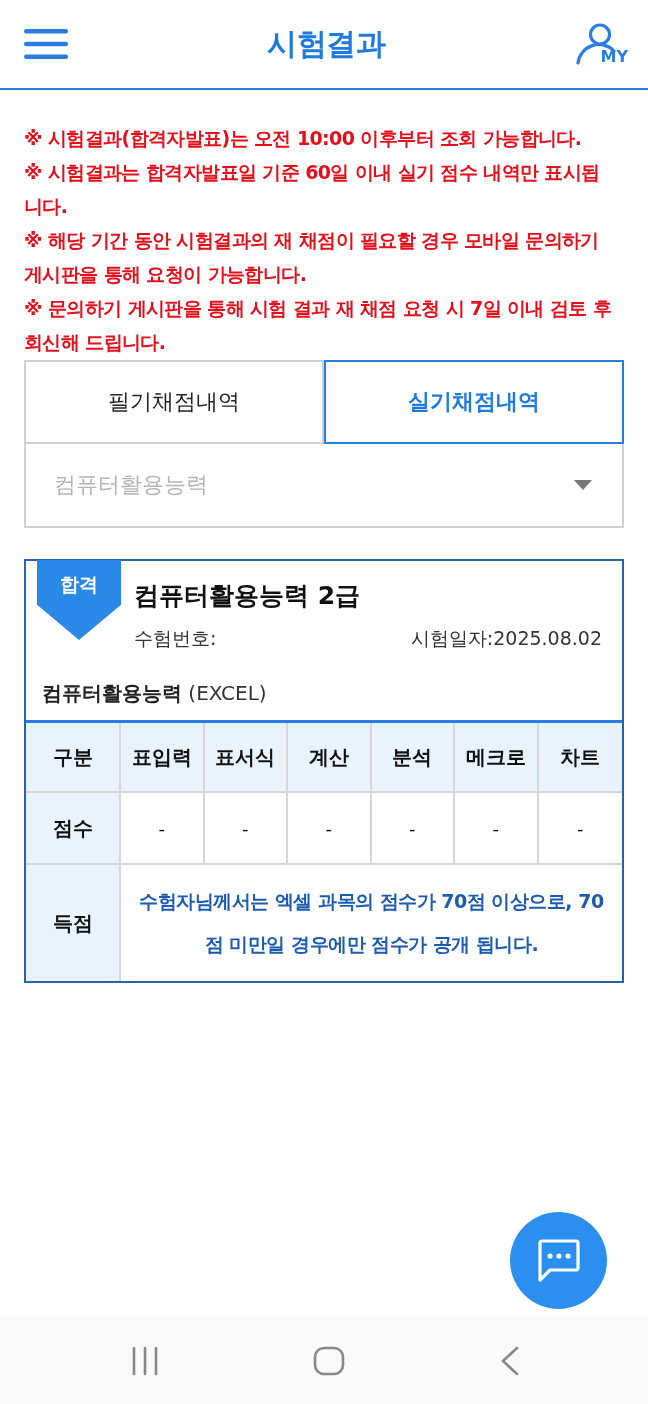  Describe the element at coordinates (79, 600) in the screenshot. I see `status-ribbon: 합격` at that location.